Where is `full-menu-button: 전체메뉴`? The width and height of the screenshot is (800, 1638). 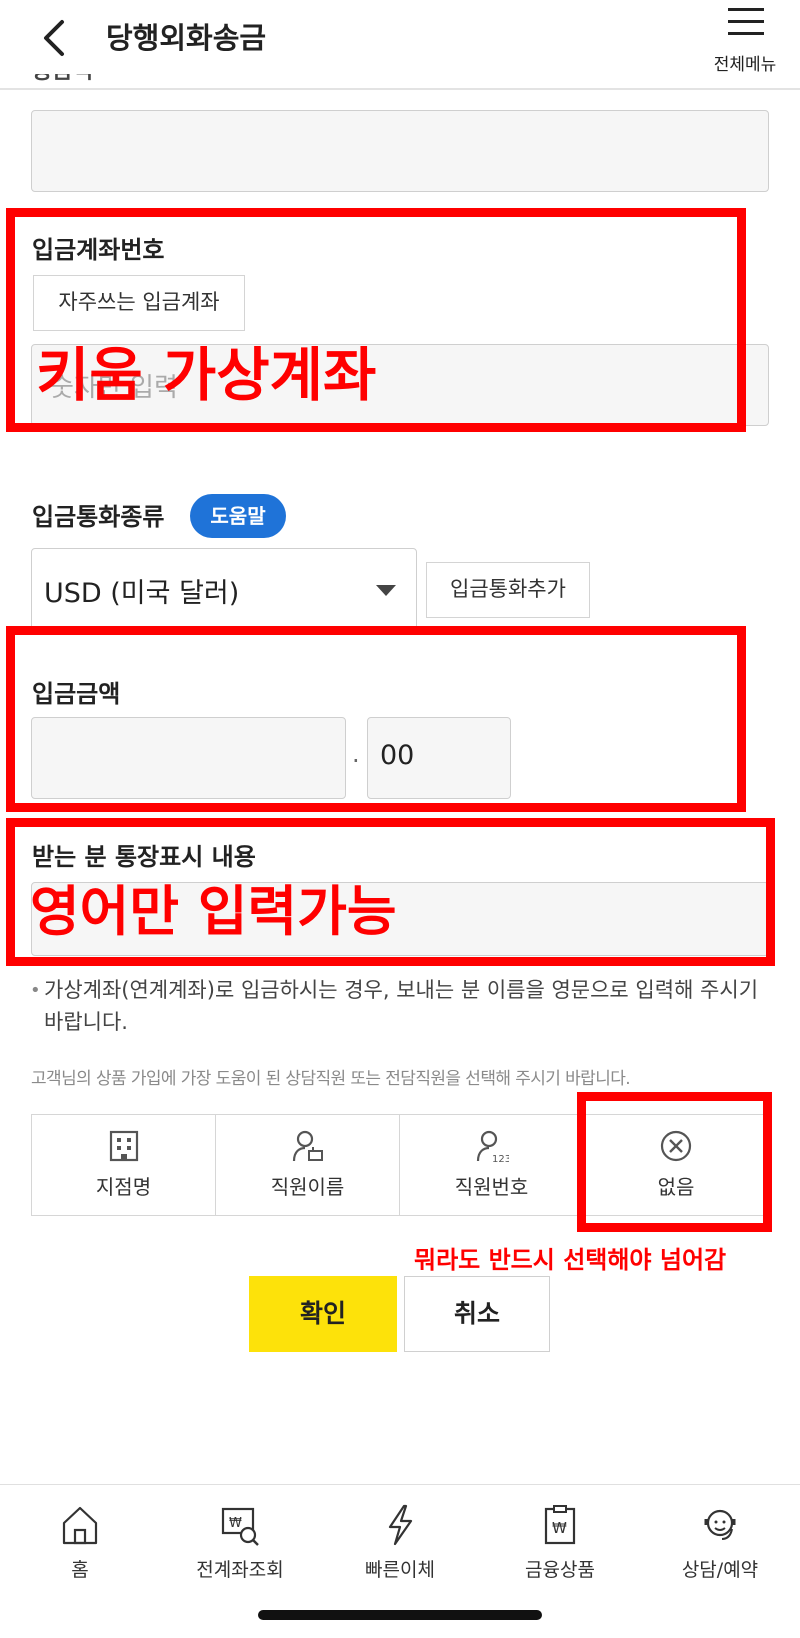 full-menu-button: 전체메뉴 is located at coordinates (745, 43).